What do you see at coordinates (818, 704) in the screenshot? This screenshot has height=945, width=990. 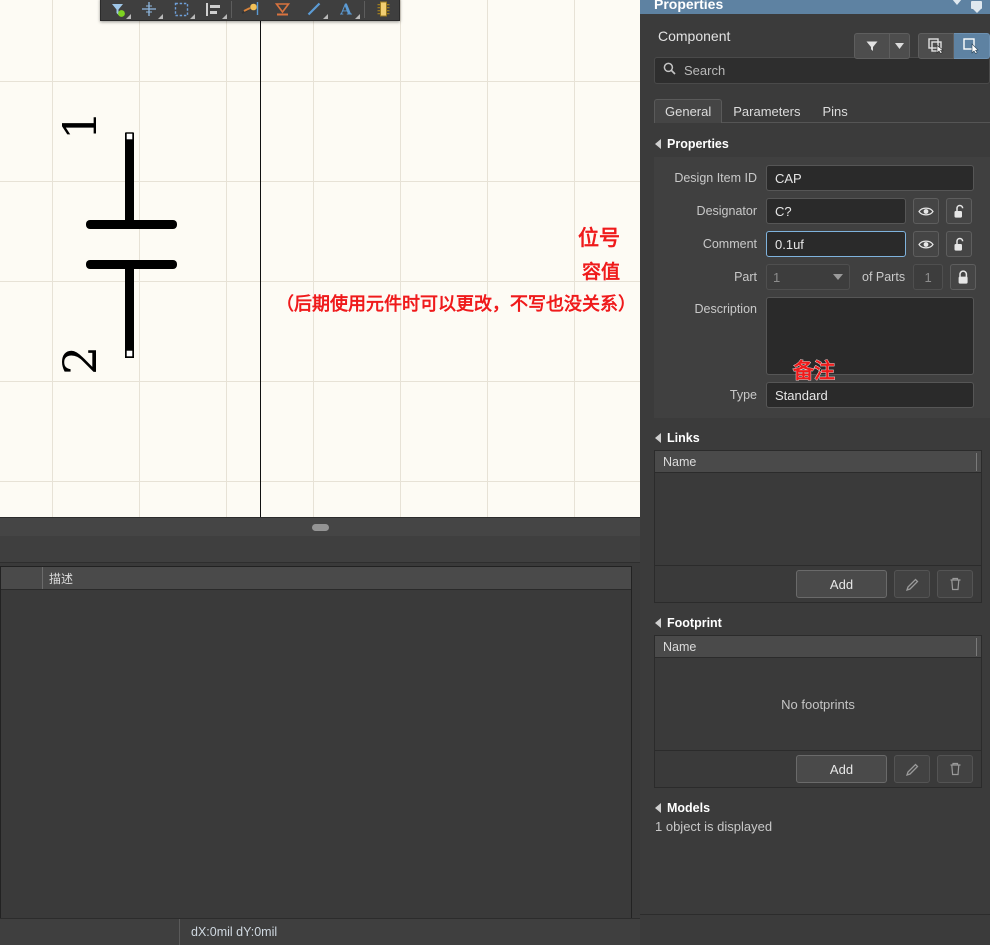 I see `footprint-empty-message: No footprints` at bounding box center [818, 704].